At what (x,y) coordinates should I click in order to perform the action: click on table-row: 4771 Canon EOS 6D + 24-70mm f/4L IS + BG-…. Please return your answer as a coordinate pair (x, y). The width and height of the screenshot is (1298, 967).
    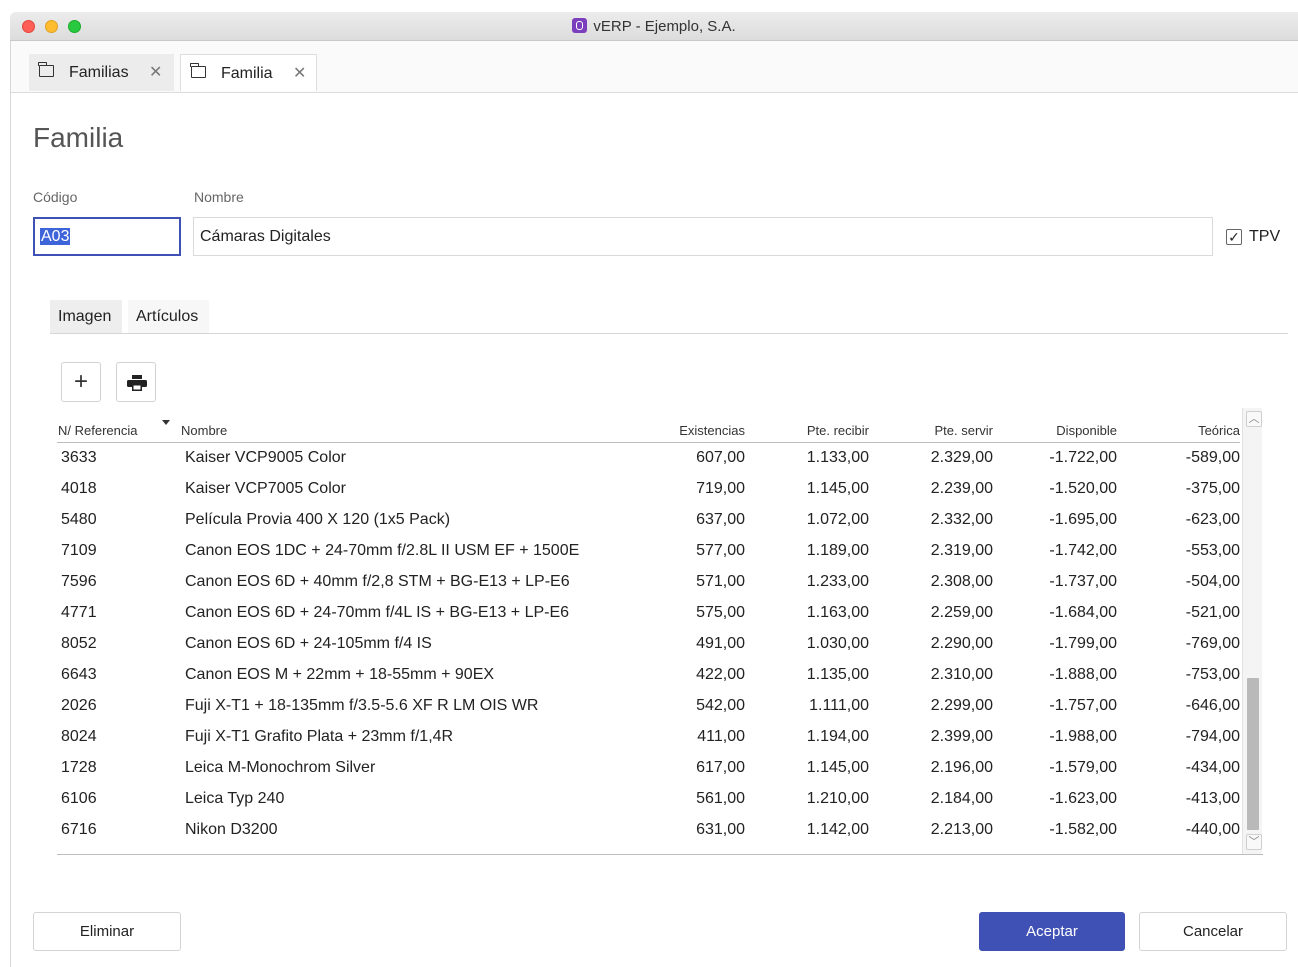
    Looking at the image, I should click on (648, 613).